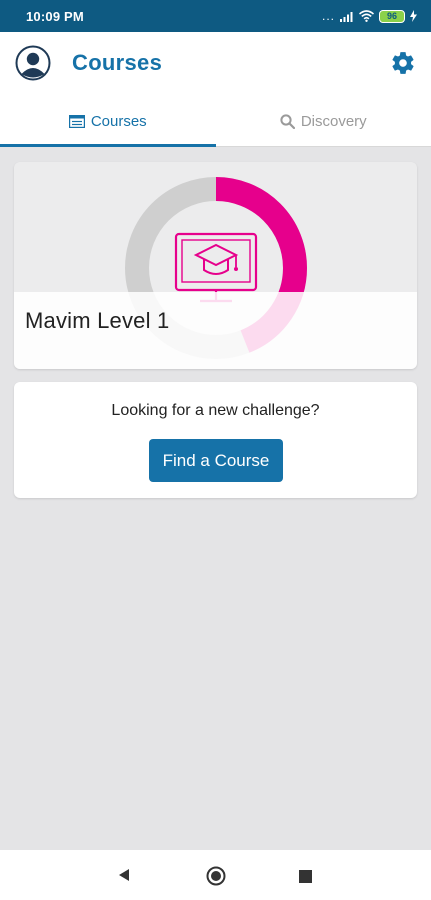  What do you see at coordinates (333, 121) in the screenshot?
I see `tab-discovery-label: Discovery` at bounding box center [333, 121].